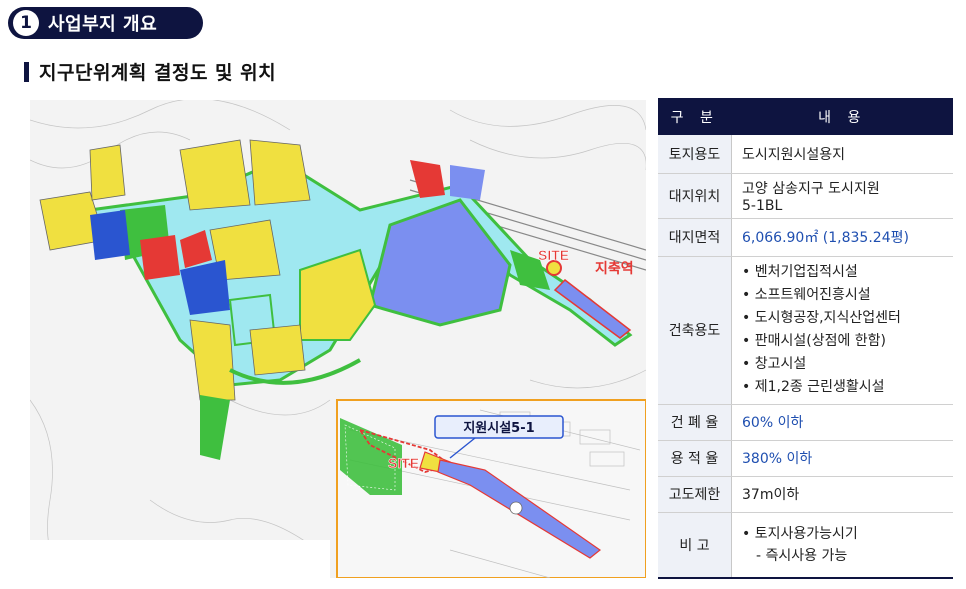 This screenshot has height=589, width=966. What do you see at coordinates (806, 295) in the screenshot?
I see `building-use-item: • 소프트웨어진흥시설` at bounding box center [806, 295].